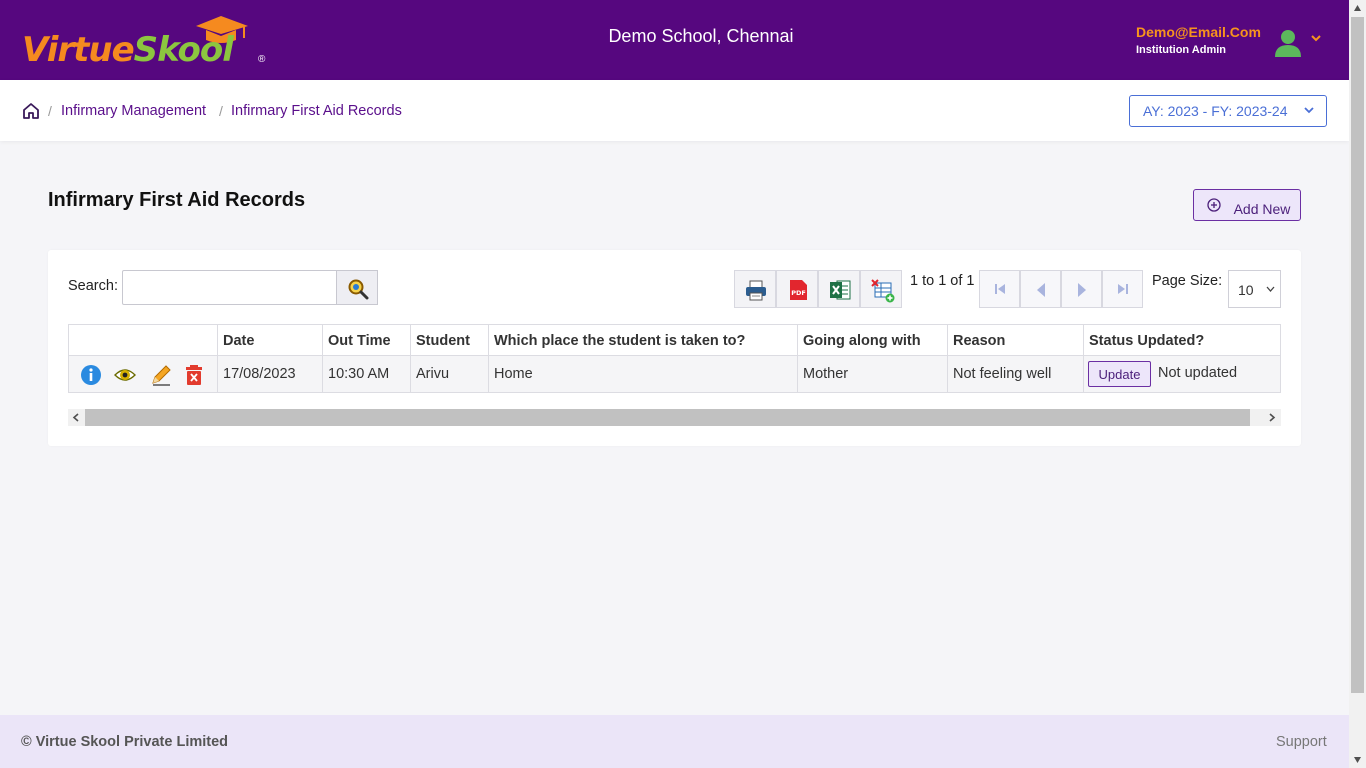 This screenshot has height=768, width=1366. What do you see at coordinates (177, 200) in the screenshot?
I see `page-title: Infirmary First Aid Records` at bounding box center [177, 200].